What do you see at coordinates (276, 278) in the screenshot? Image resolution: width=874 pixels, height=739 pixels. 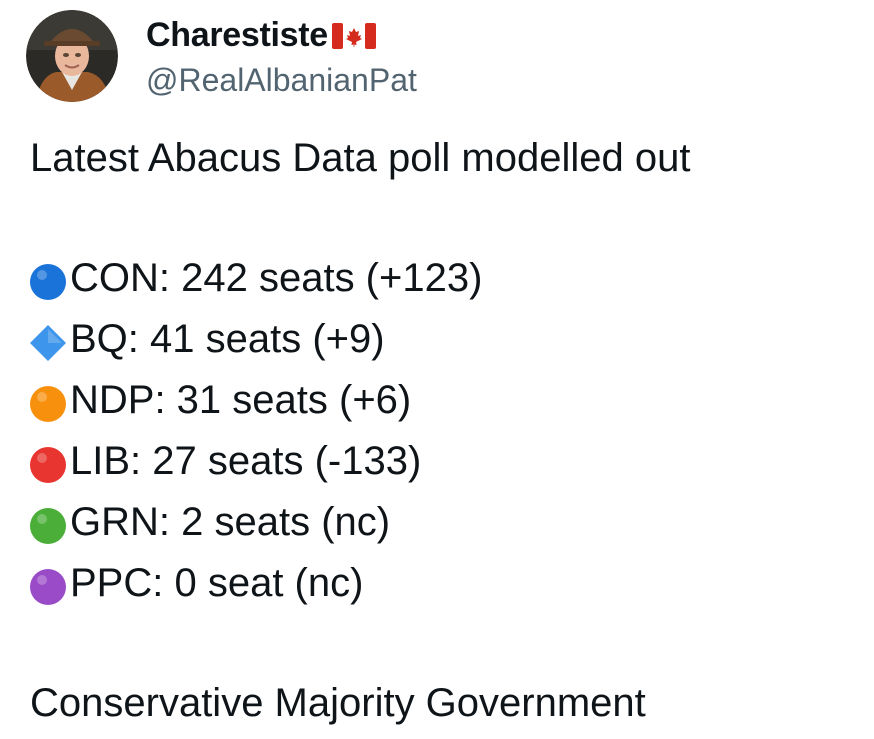 I see `party-text: CON: 242 seats (+123)` at bounding box center [276, 278].